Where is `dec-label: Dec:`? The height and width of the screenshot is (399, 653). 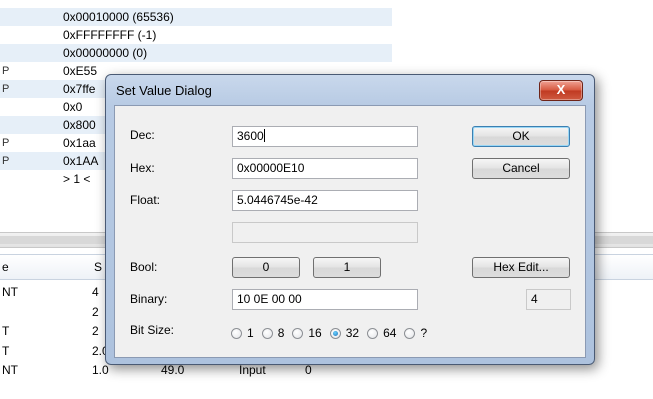
dec-label: Dec: is located at coordinates (142, 135).